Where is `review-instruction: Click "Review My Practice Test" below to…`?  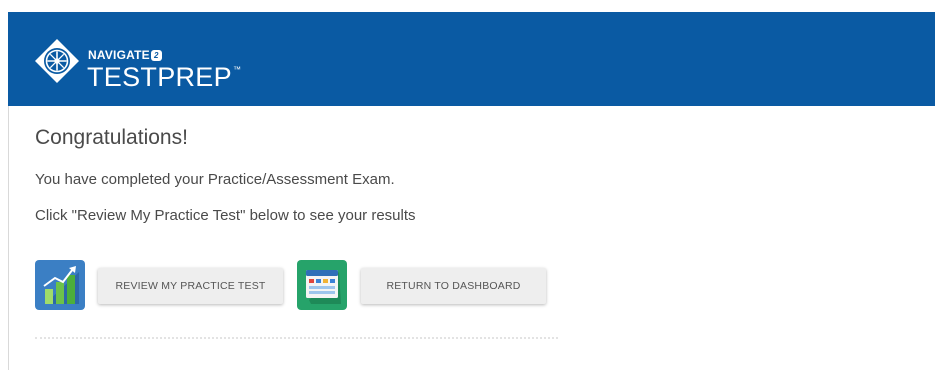
review-instruction: Click "Review My Practice Test" below to… is located at coordinates (225, 215).